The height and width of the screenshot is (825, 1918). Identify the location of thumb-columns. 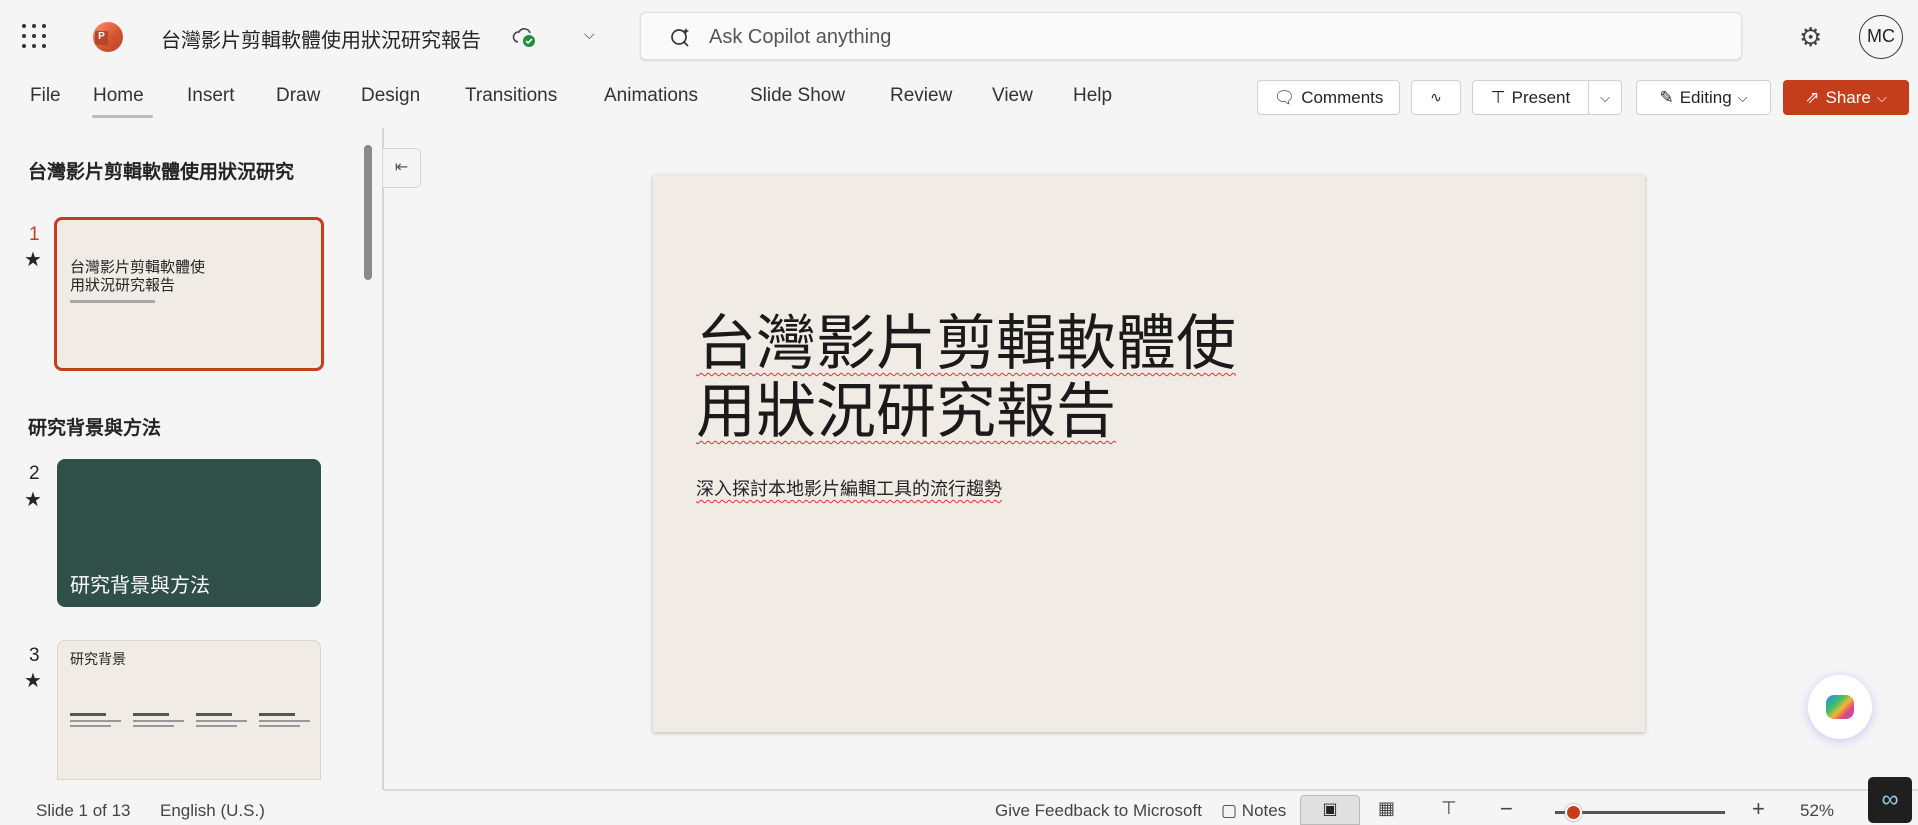
(190, 720).